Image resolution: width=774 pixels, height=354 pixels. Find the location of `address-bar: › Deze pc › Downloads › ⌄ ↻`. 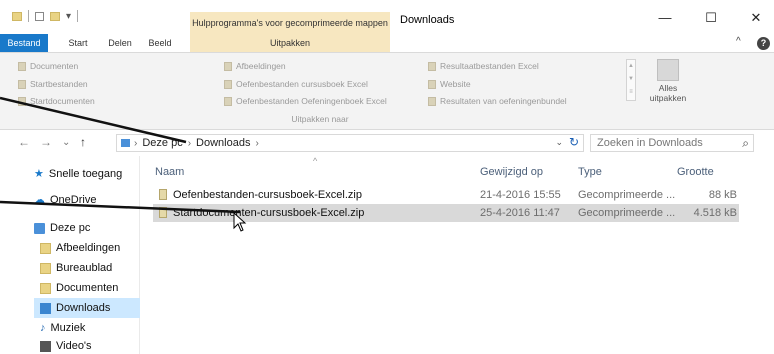

address-bar: › Deze pc › Downloads › ⌄ ↻ is located at coordinates (350, 143).